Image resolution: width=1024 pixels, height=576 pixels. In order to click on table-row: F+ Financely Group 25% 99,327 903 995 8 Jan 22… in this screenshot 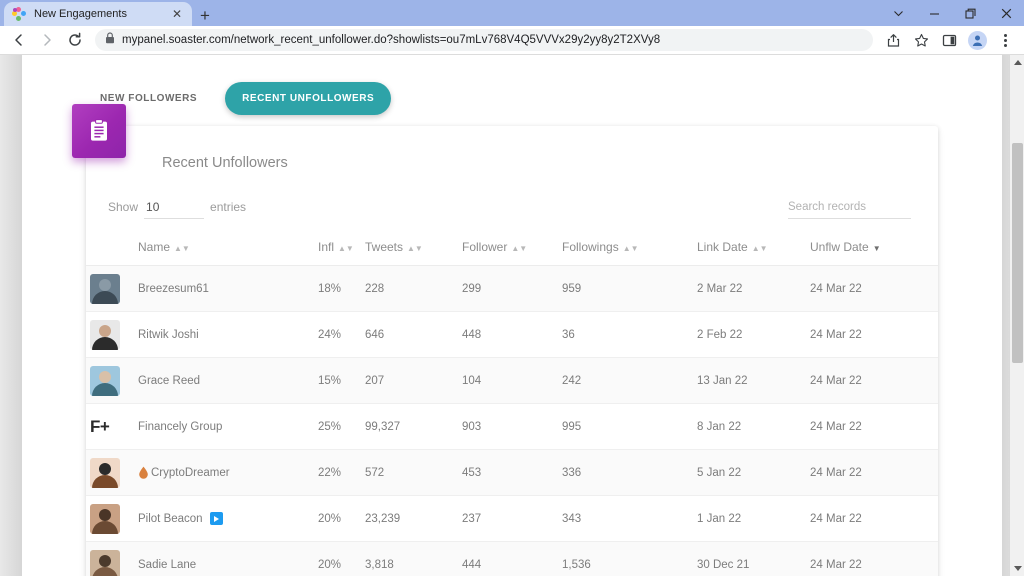, I will do `click(512, 426)`.